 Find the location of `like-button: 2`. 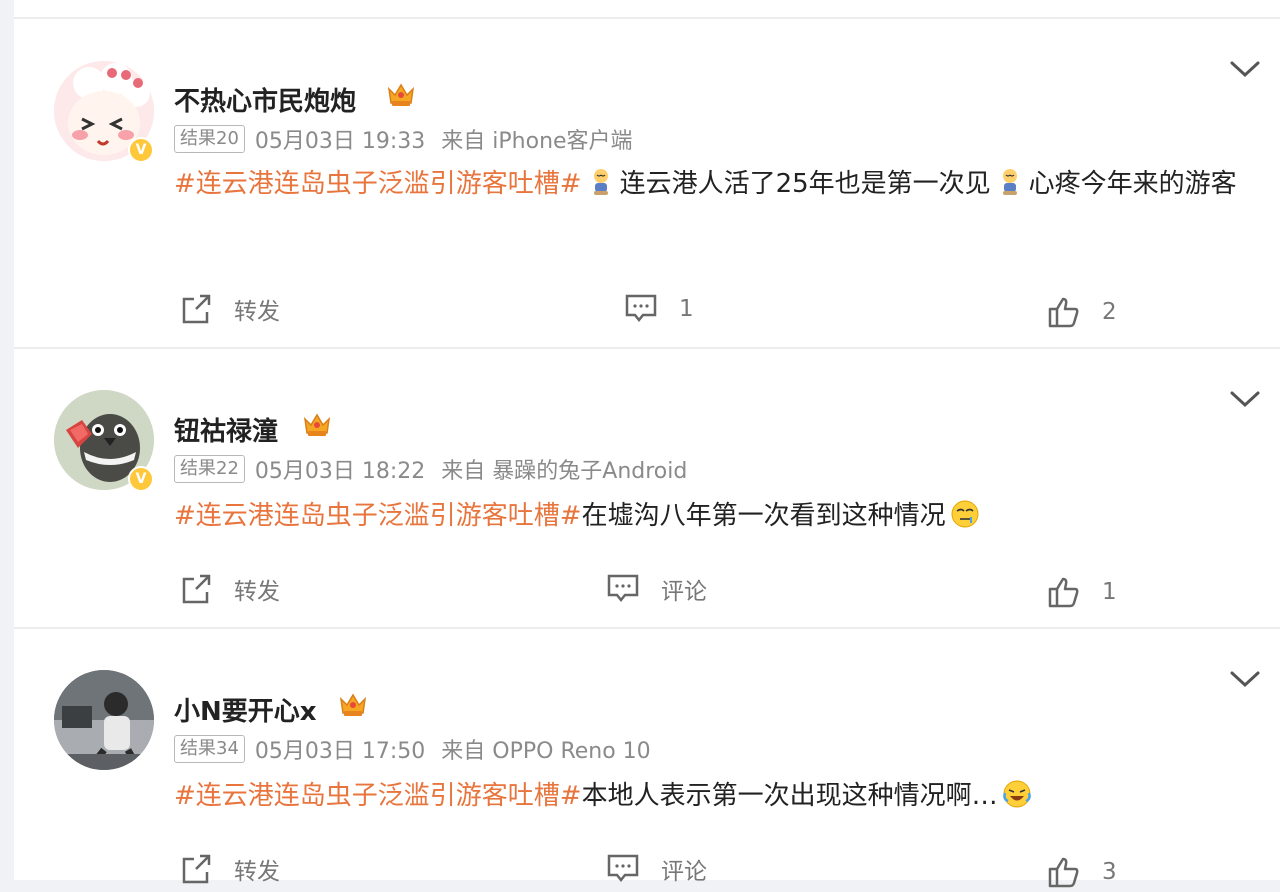

like-button: 2 is located at coordinates (1082, 312).